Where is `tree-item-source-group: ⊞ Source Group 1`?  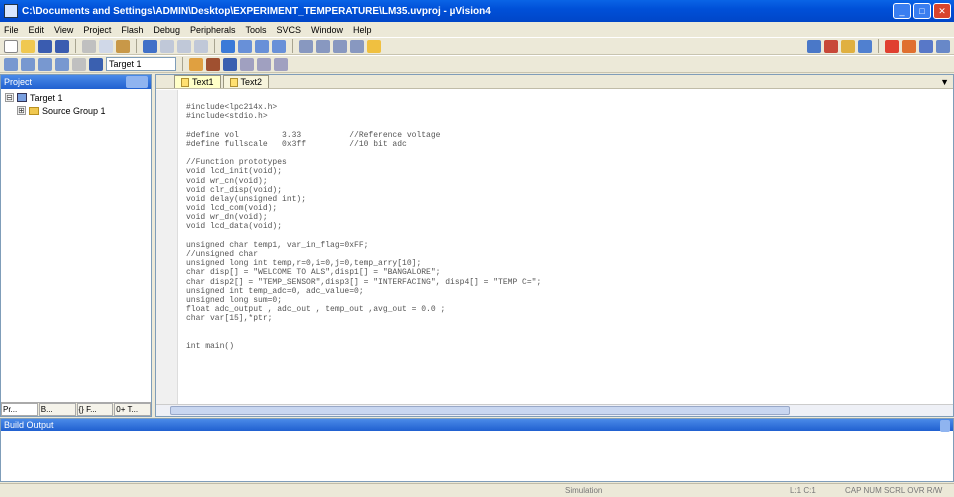 tree-item-source-group: ⊞ Source Group 1 is located at coordinates (76, 110).